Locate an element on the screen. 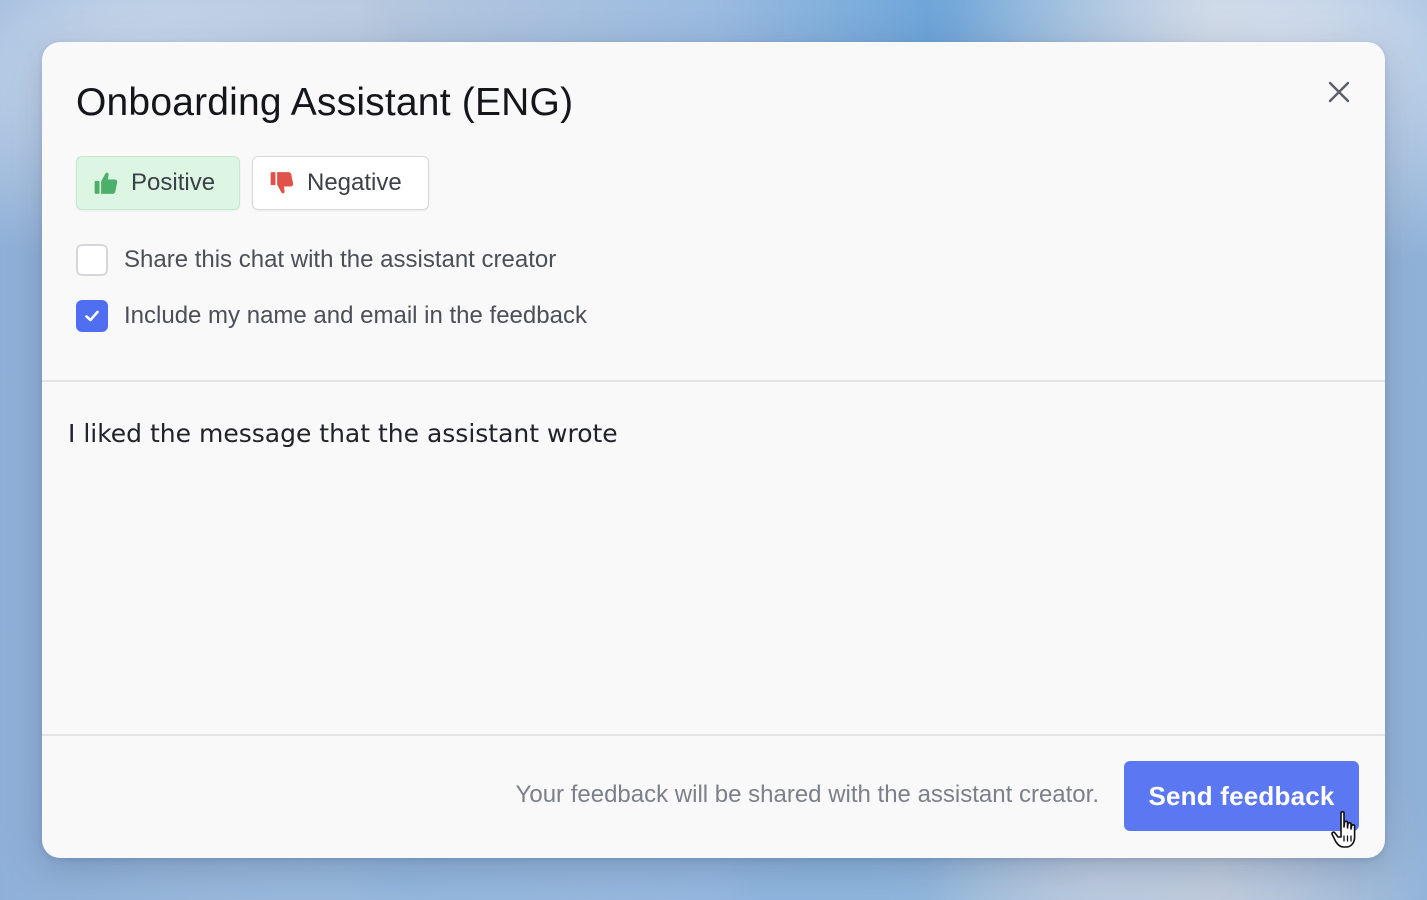 The image size is (1427, 900). close-button is located at coordinates (1339, 92).